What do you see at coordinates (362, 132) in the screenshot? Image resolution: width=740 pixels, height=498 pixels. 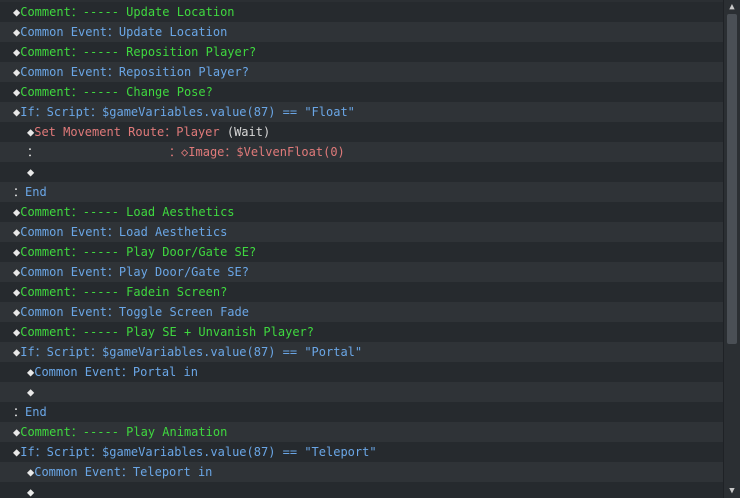 I see `command-row: ◆Set Movement Route：Player (Wait)` at bounding box center [362, 132].